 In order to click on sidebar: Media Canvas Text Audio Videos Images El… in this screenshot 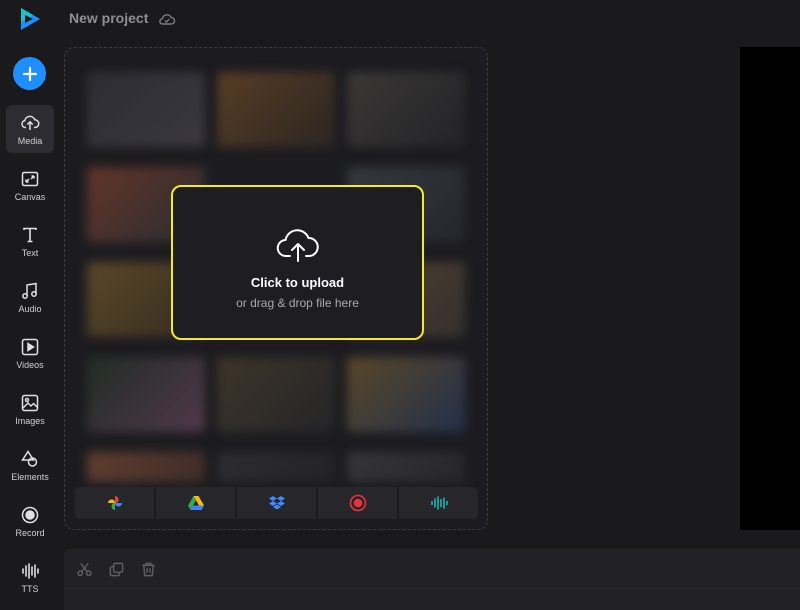, I will do `click(30, 325)`.